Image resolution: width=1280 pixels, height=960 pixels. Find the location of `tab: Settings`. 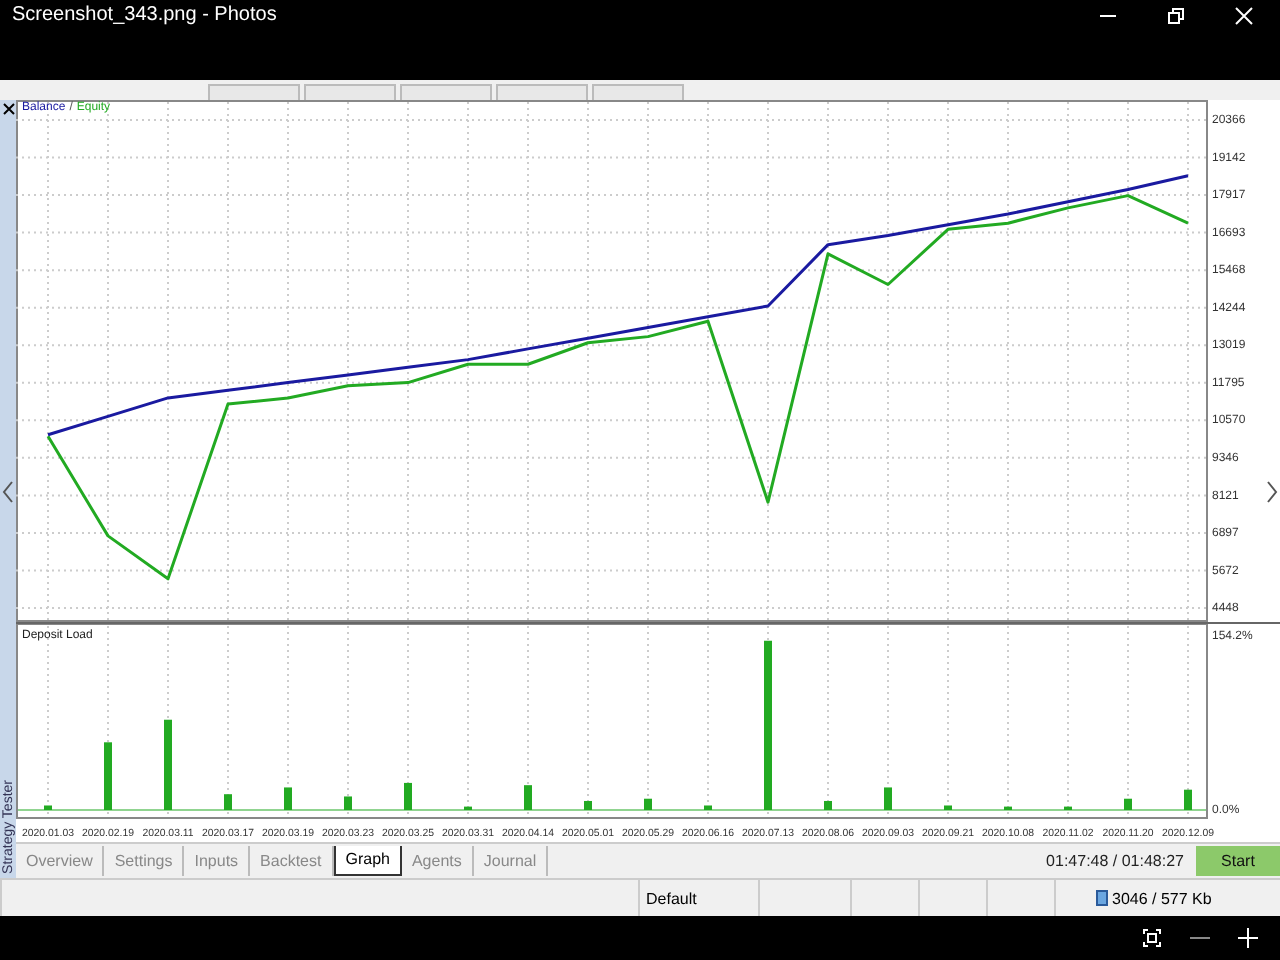

tab: Settings is located at coordinates (144, 860).